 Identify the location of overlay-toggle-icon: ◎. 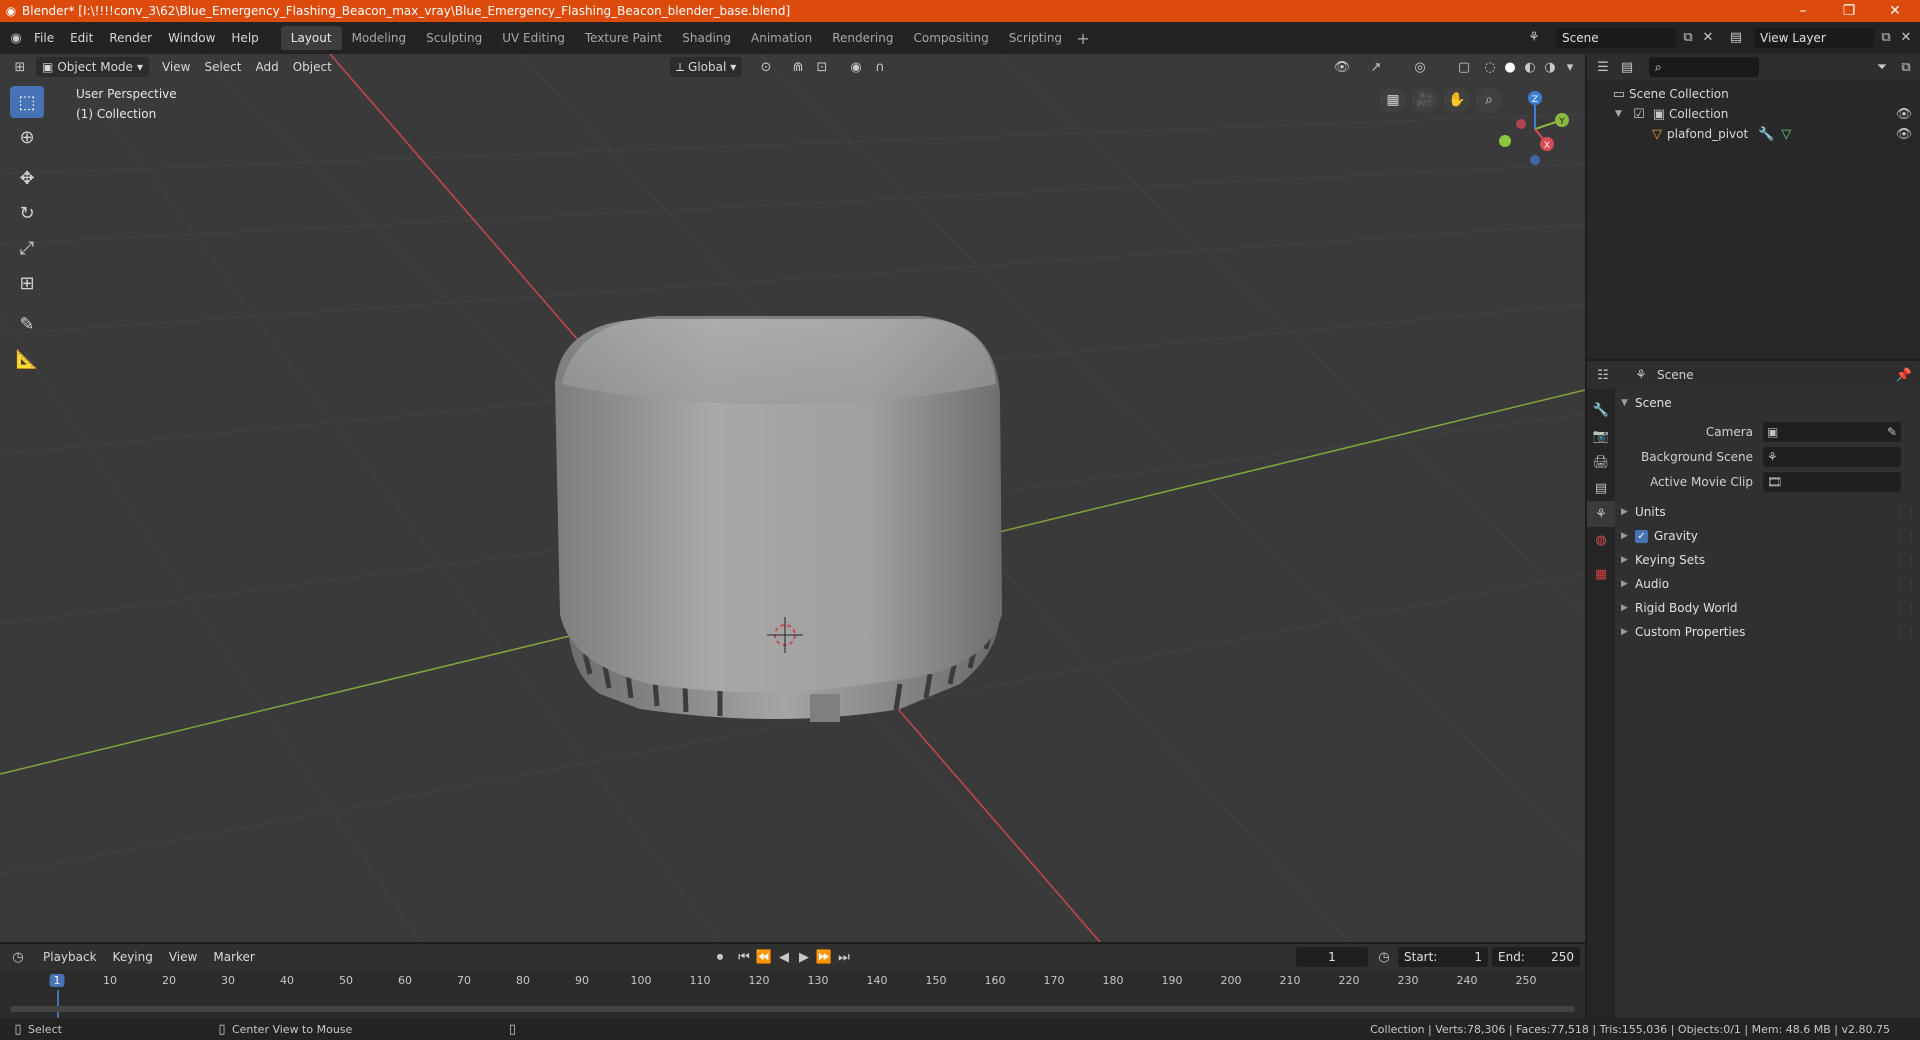
(1420, 67).